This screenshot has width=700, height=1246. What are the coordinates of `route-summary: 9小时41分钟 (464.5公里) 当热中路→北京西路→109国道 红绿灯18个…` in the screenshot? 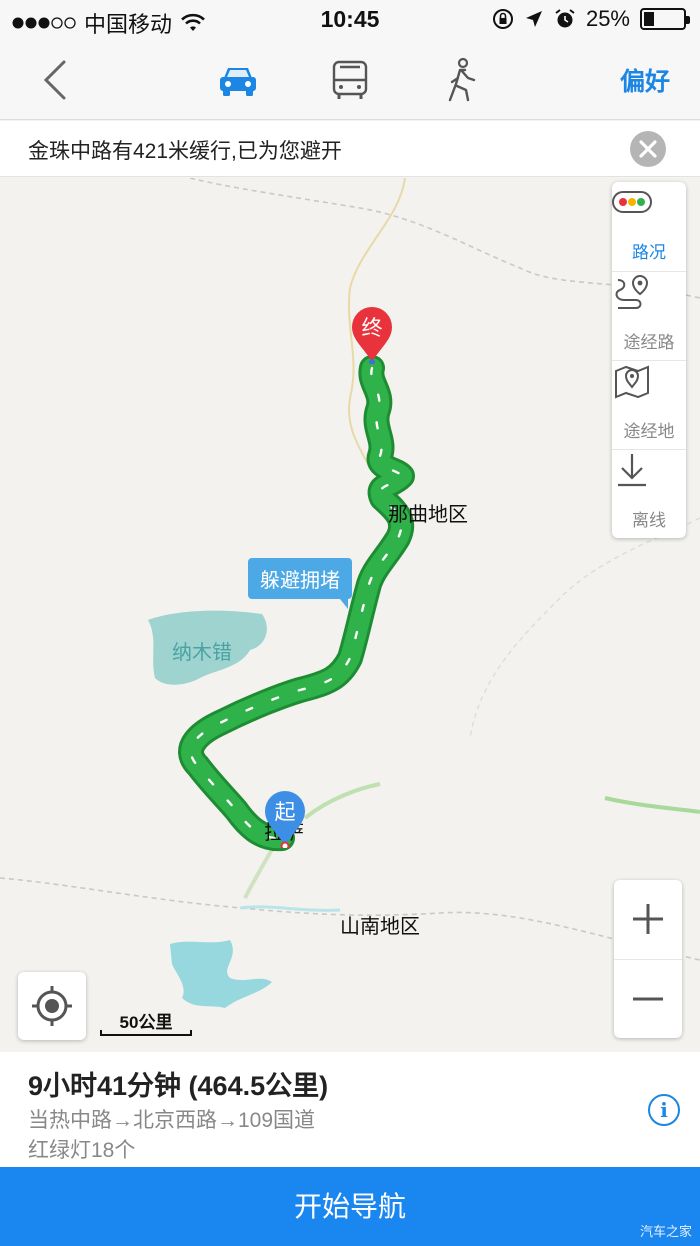 It's located at (350, 1109).